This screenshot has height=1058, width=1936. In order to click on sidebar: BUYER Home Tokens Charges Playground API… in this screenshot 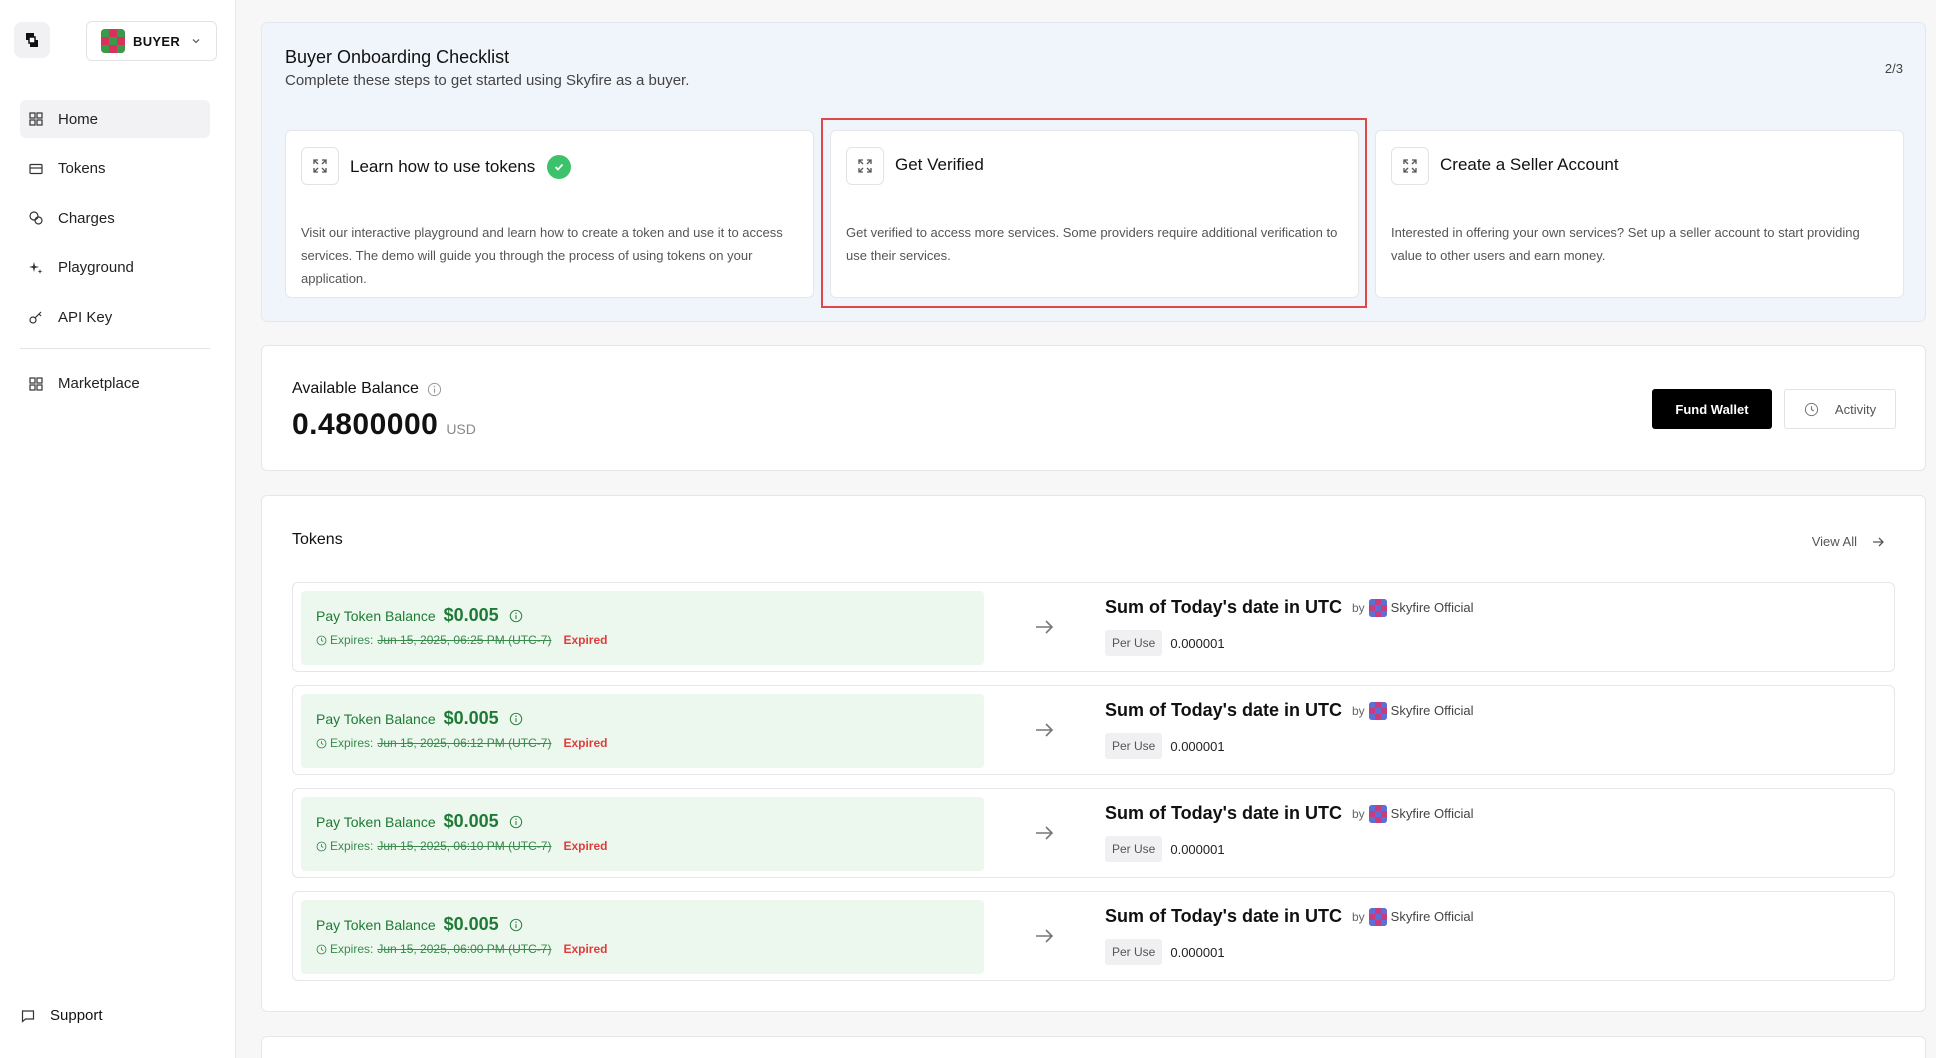, I will do `click(118, 529)`.